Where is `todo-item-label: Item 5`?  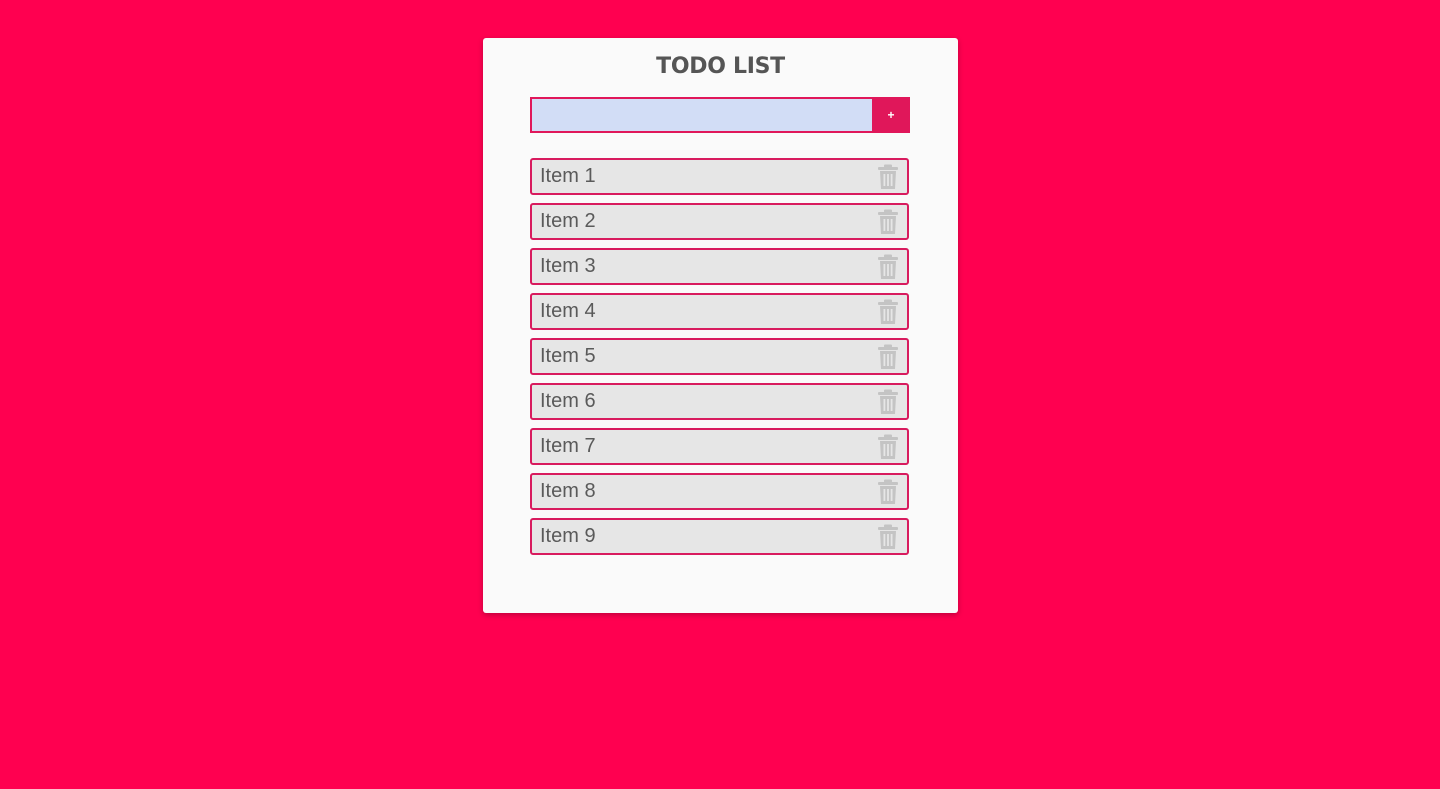 todo-item-label: Item 5 is located at coordinates (568, 356).